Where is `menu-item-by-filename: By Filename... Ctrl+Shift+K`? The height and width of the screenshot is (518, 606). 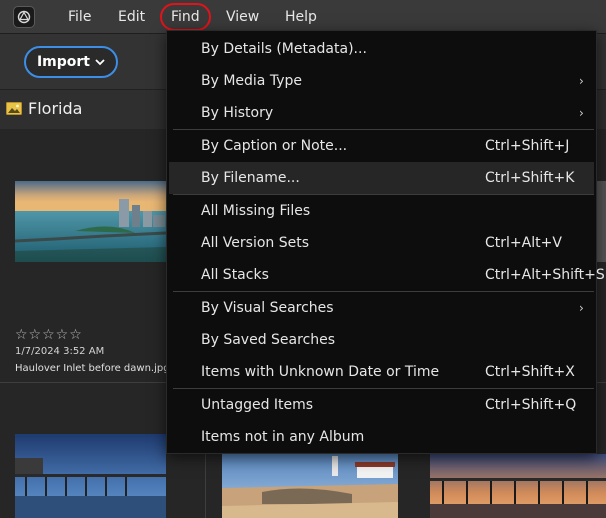 menu-item-by-filename: By Filename... Ctrl+Shift+K is located at coordinates (381, 178).